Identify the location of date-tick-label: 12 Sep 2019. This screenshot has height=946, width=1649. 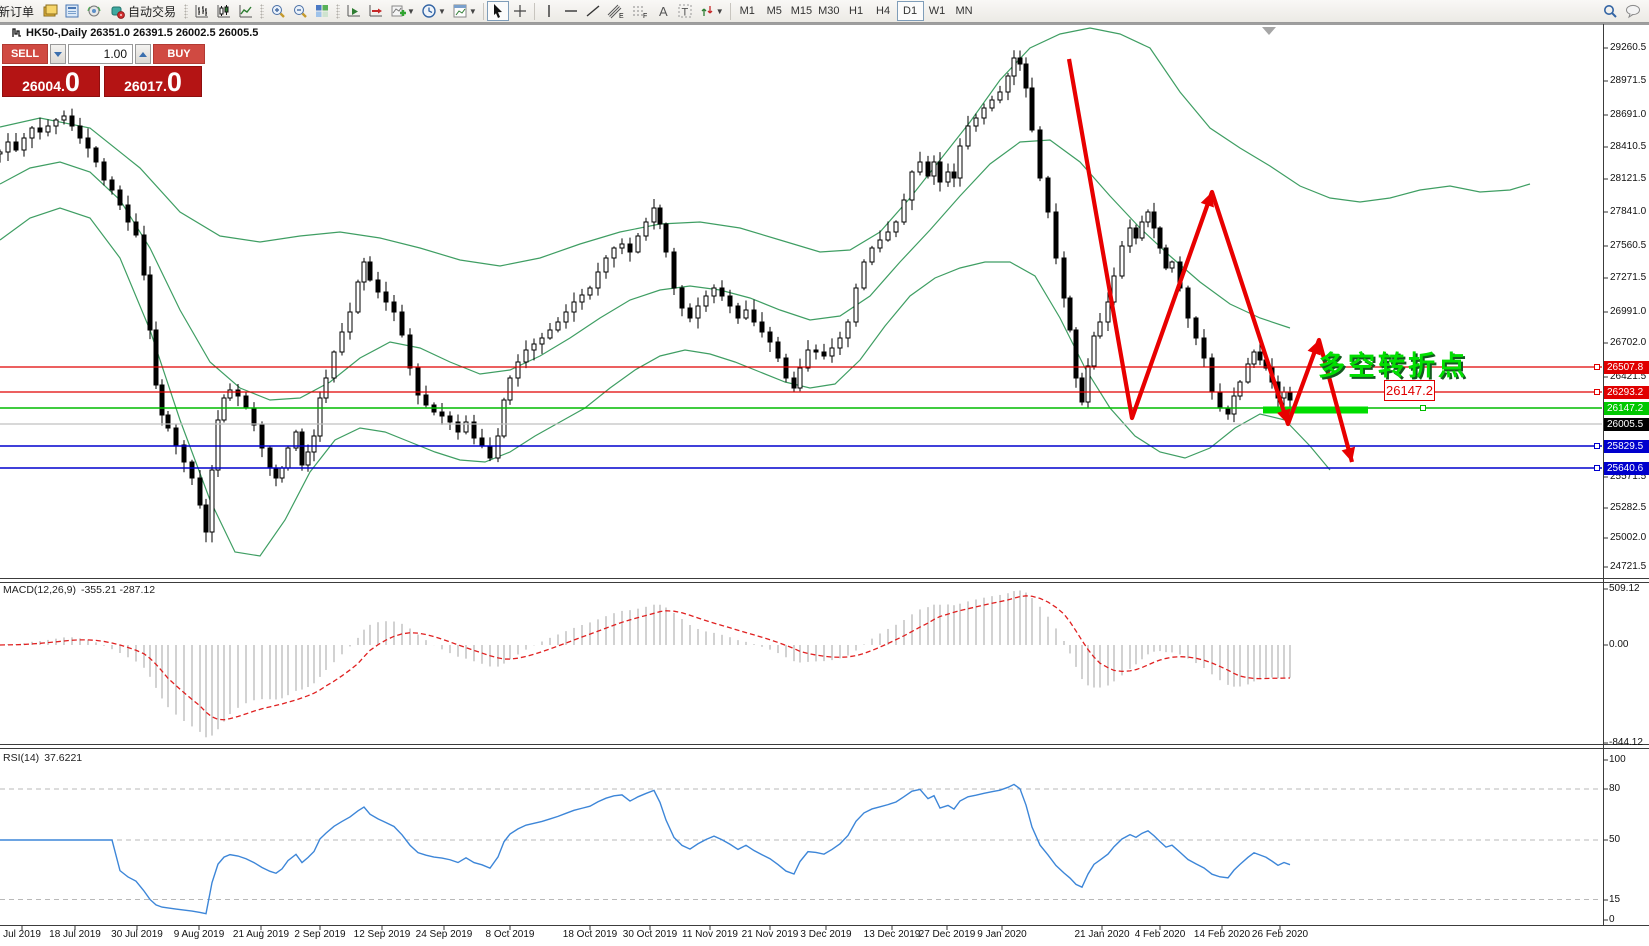
(382, 934).